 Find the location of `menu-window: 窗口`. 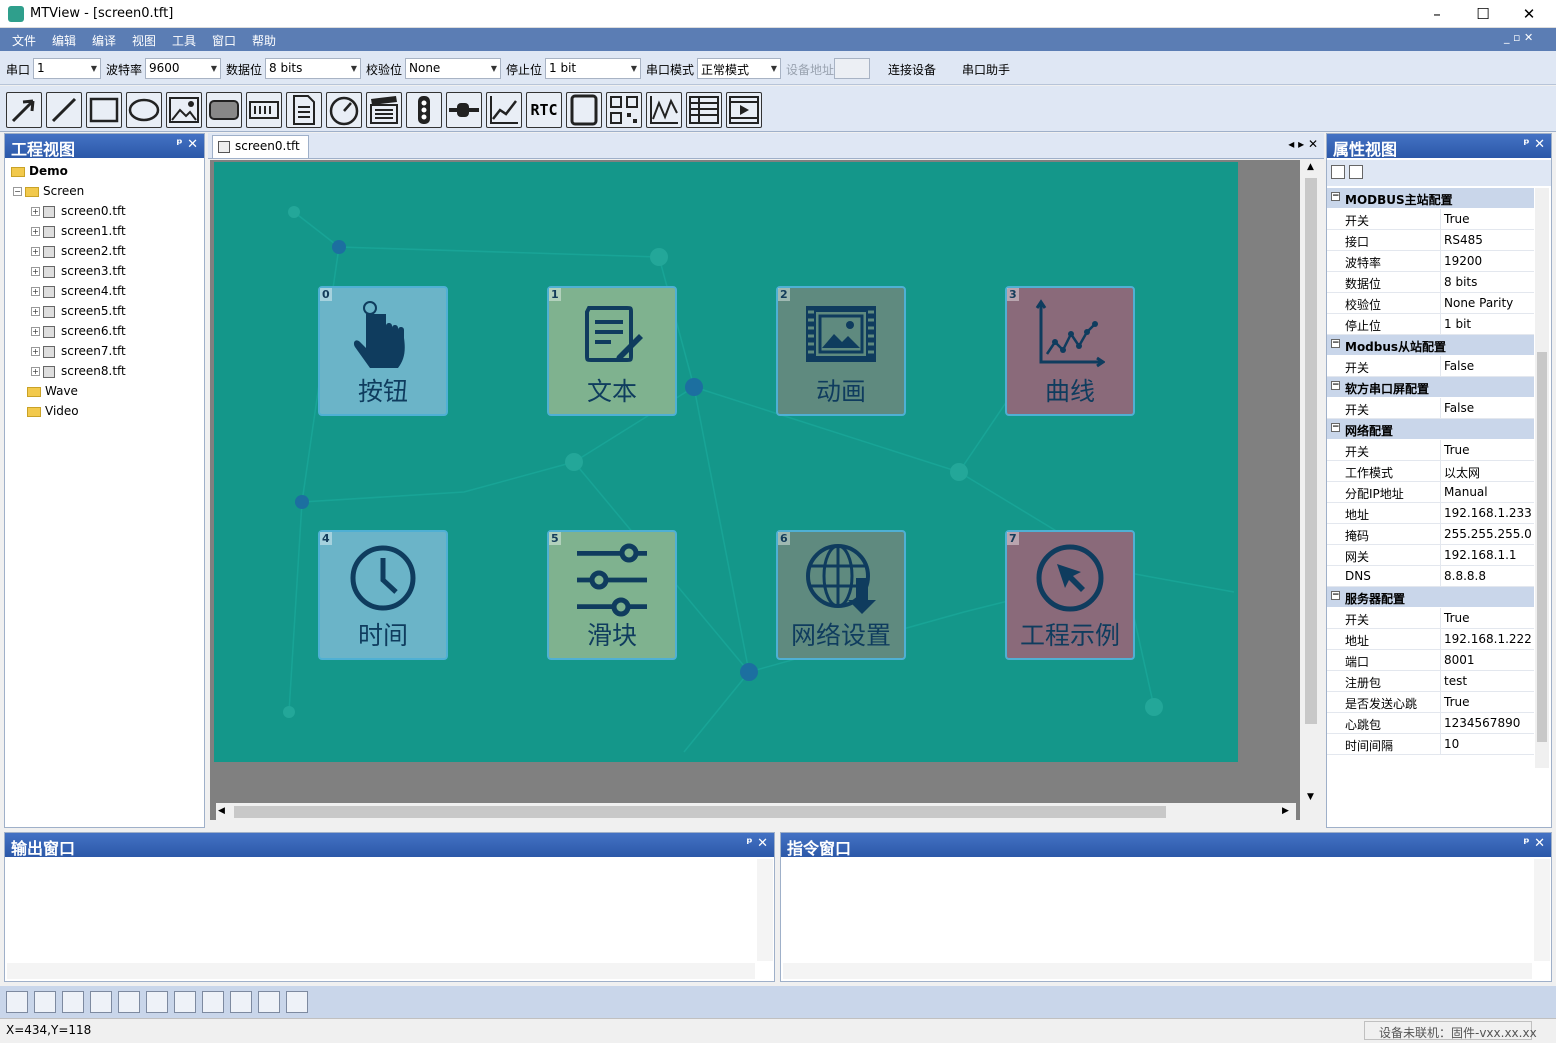

menu-window: 窗口 is located at coordinates (224, 40).